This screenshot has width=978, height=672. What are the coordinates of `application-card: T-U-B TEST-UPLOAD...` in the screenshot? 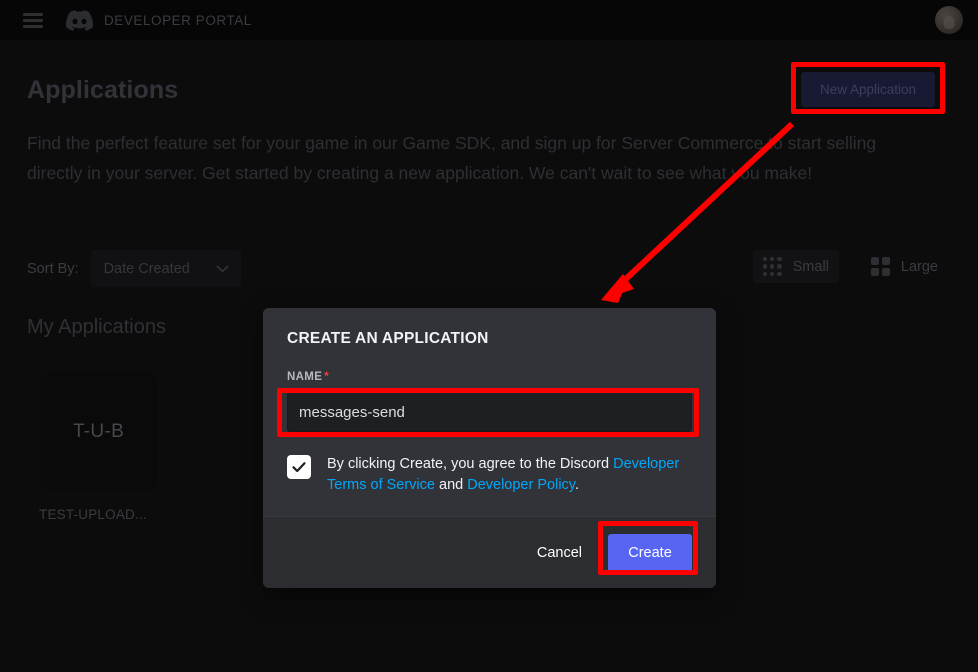 It's located at (102, 447).